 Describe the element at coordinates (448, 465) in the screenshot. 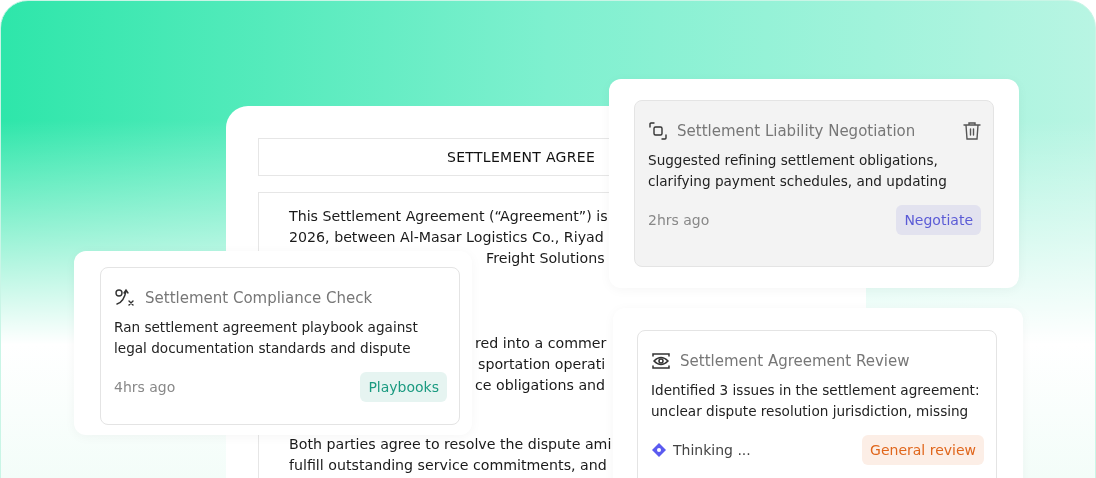

I see `document-text-line: fulfill outstanding service commitments, and` at that location.